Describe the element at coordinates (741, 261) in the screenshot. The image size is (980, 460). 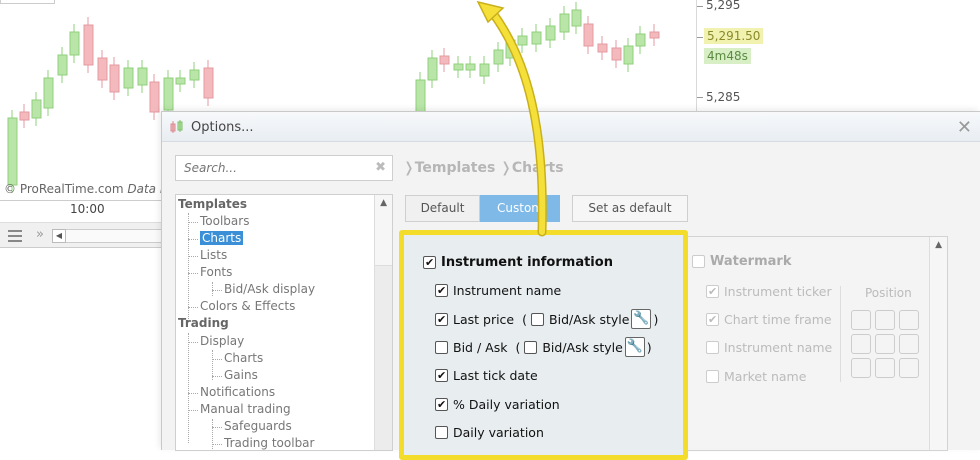
I see `watermark-row: Watermark` at that location.